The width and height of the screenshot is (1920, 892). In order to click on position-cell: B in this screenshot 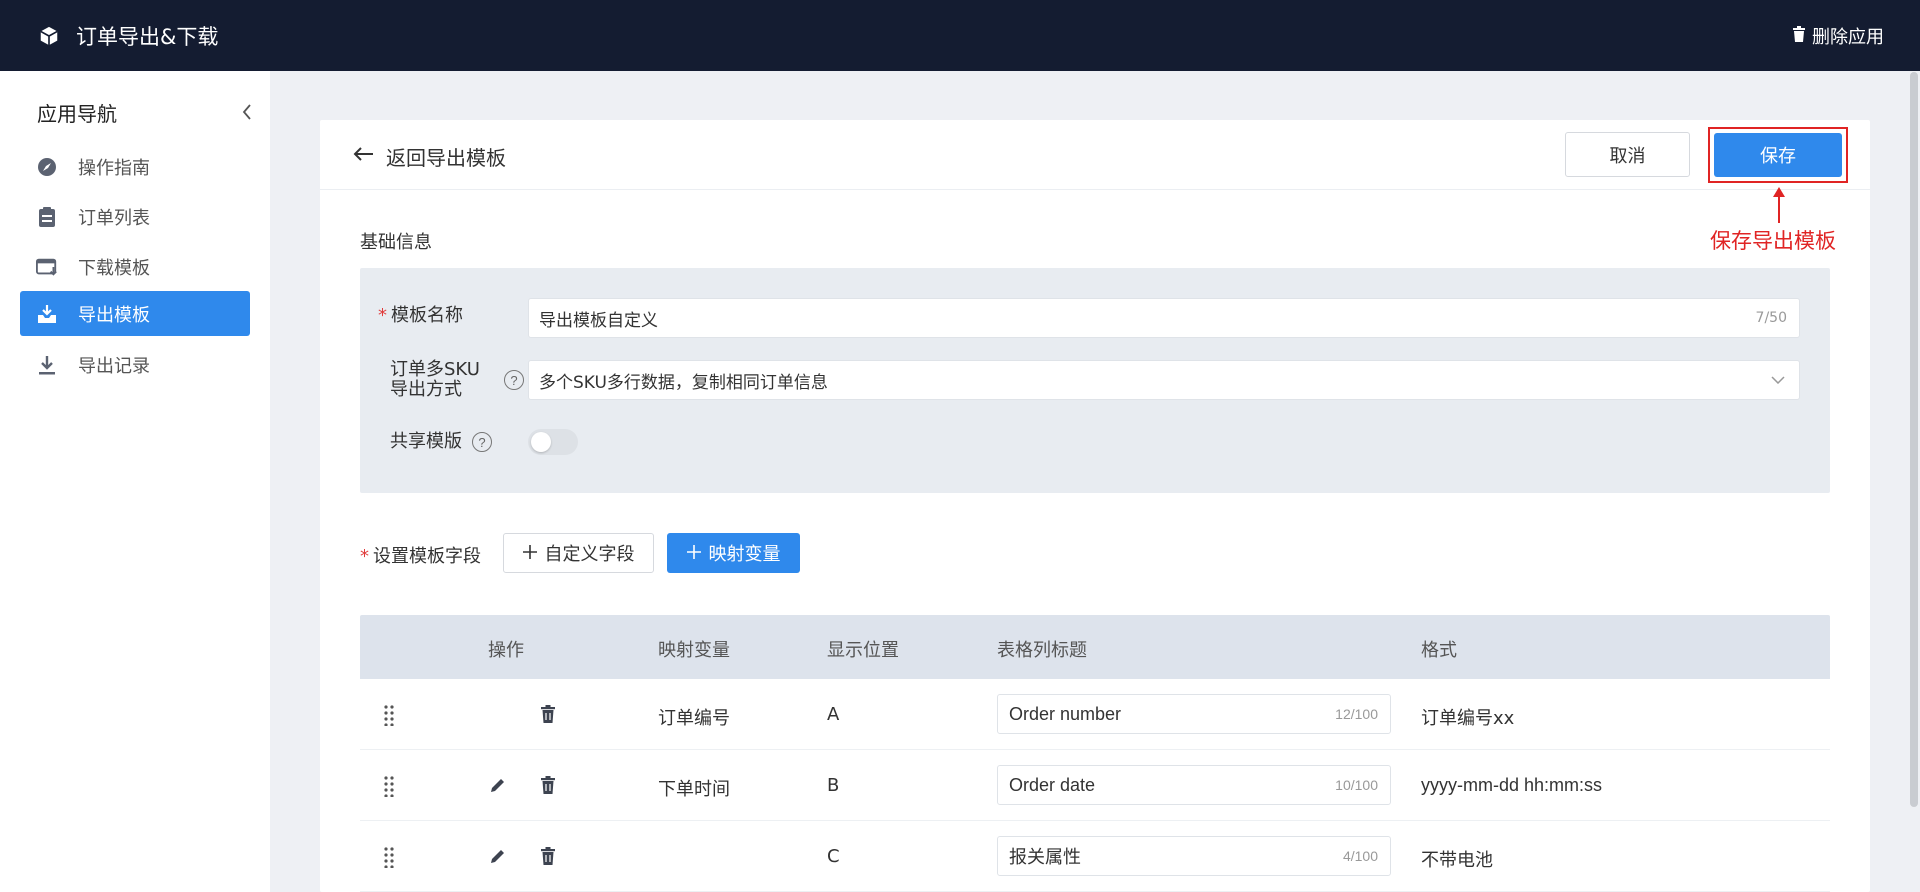, I will do `click(833, 785)`.